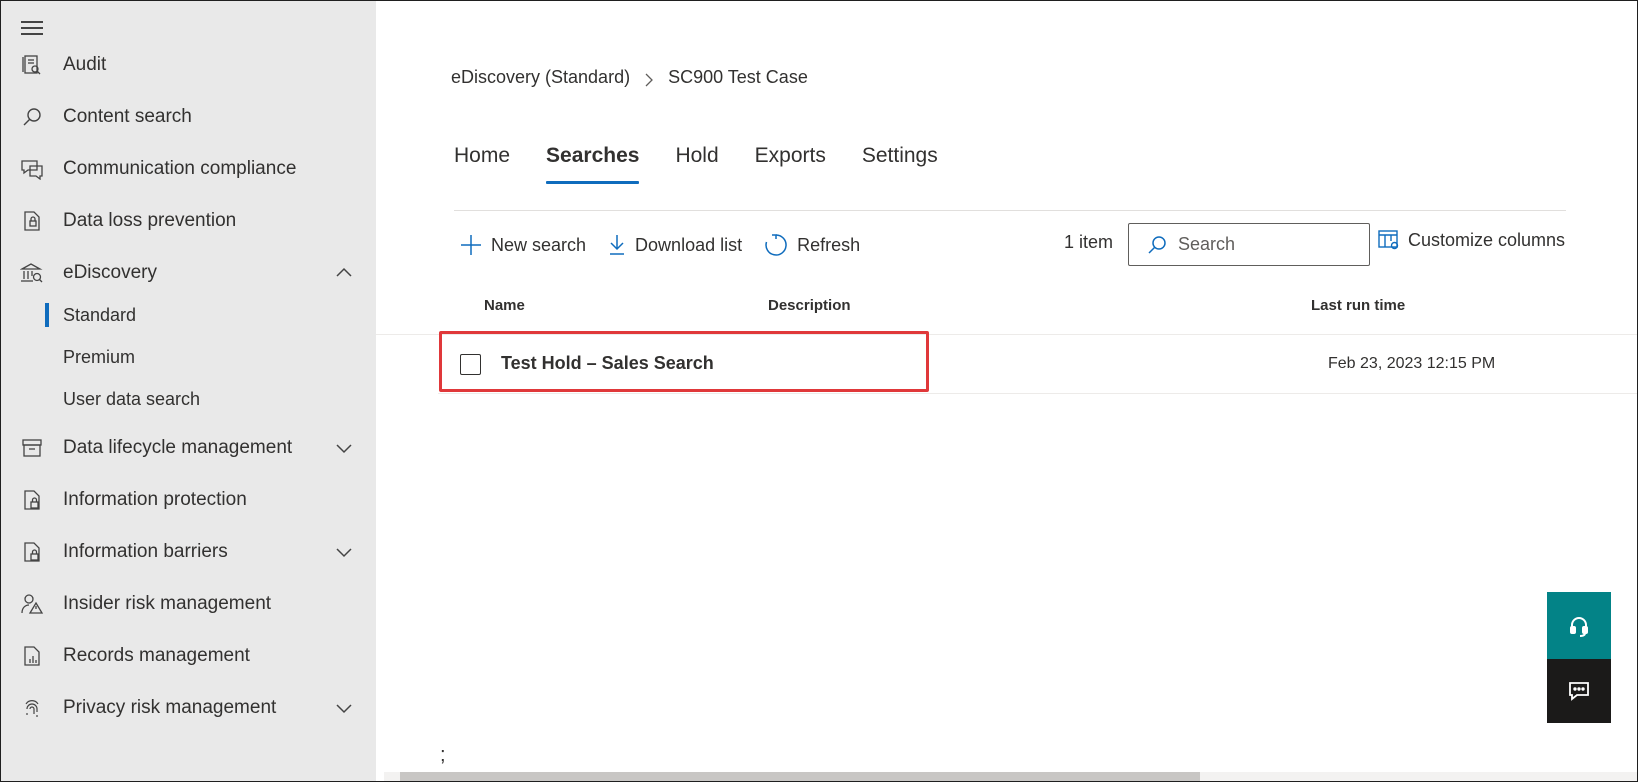 This screenshot has width=1638, height=782. Describe the element at coordinates (1089, 242) in the screenshot. I see `item-count: 1 item` at that location.